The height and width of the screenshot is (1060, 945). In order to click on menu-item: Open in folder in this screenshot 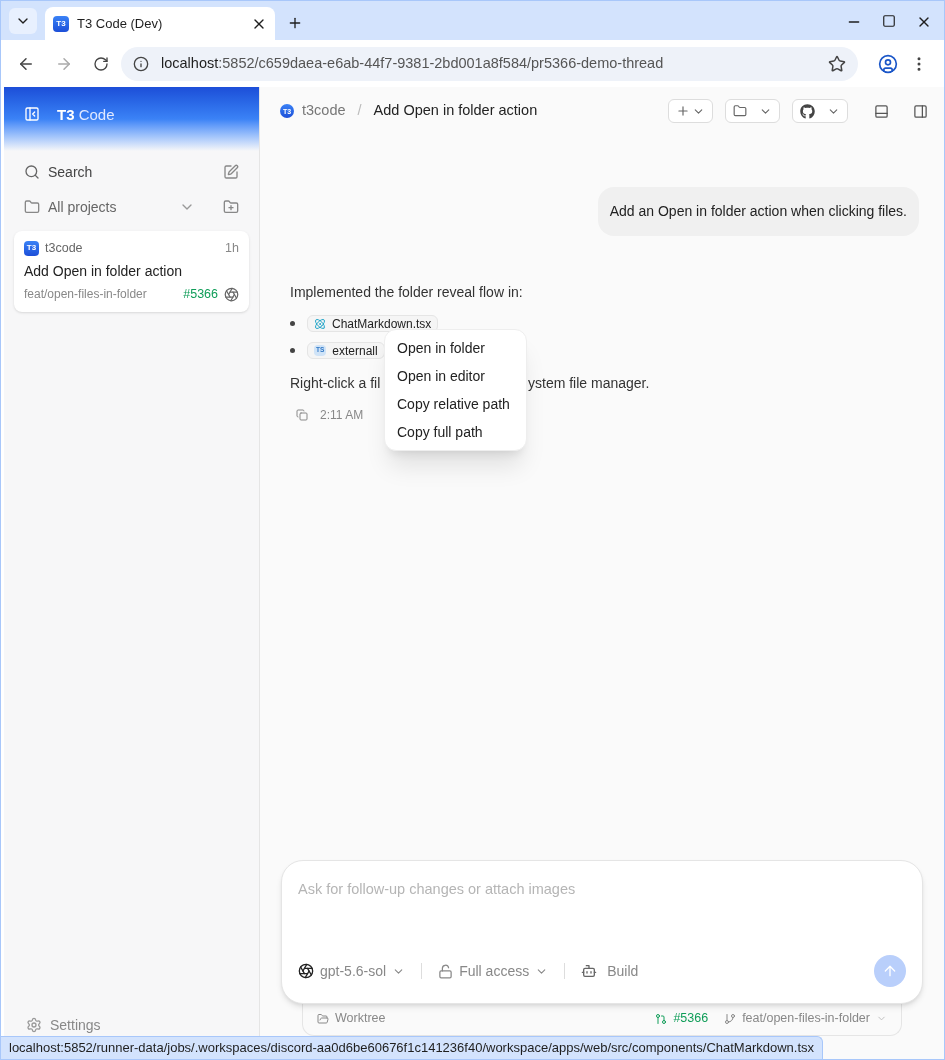, I will do `click(455, 348)`.